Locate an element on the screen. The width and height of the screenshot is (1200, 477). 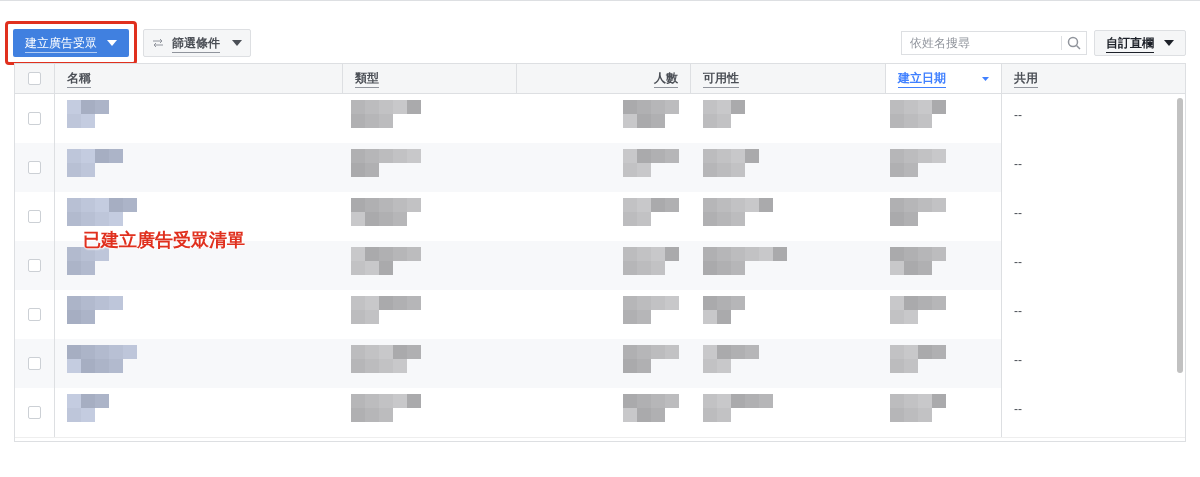
annotation-label: 已建立廣告受眾清單 is located at coordinates (164, 240).